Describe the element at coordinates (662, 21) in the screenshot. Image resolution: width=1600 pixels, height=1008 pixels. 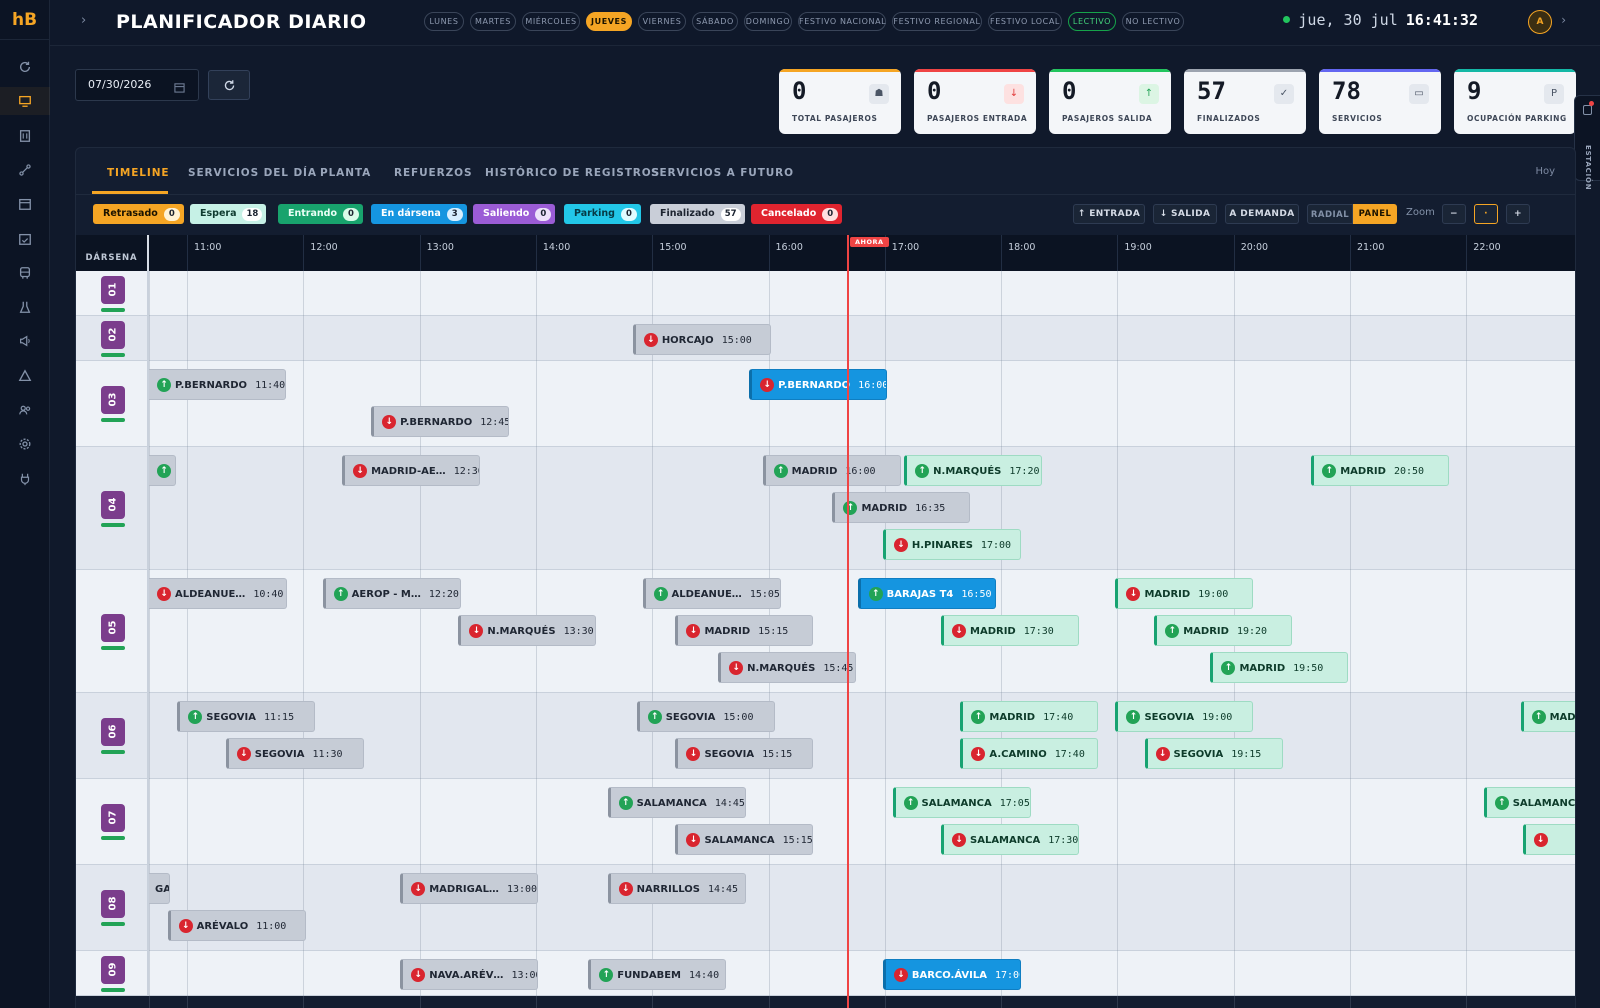
I see `day-filter-chip: VIERNES` at that location.